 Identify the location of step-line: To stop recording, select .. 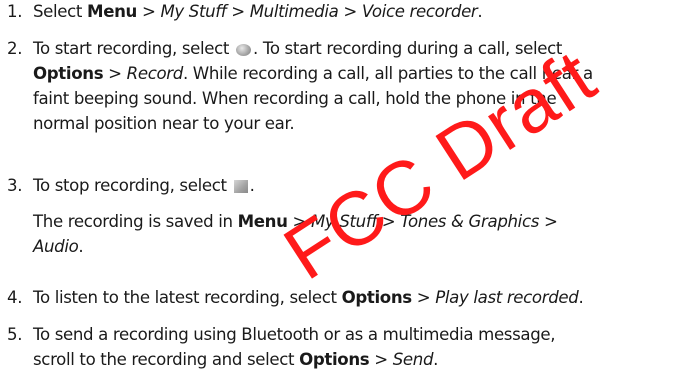
(295, 185).